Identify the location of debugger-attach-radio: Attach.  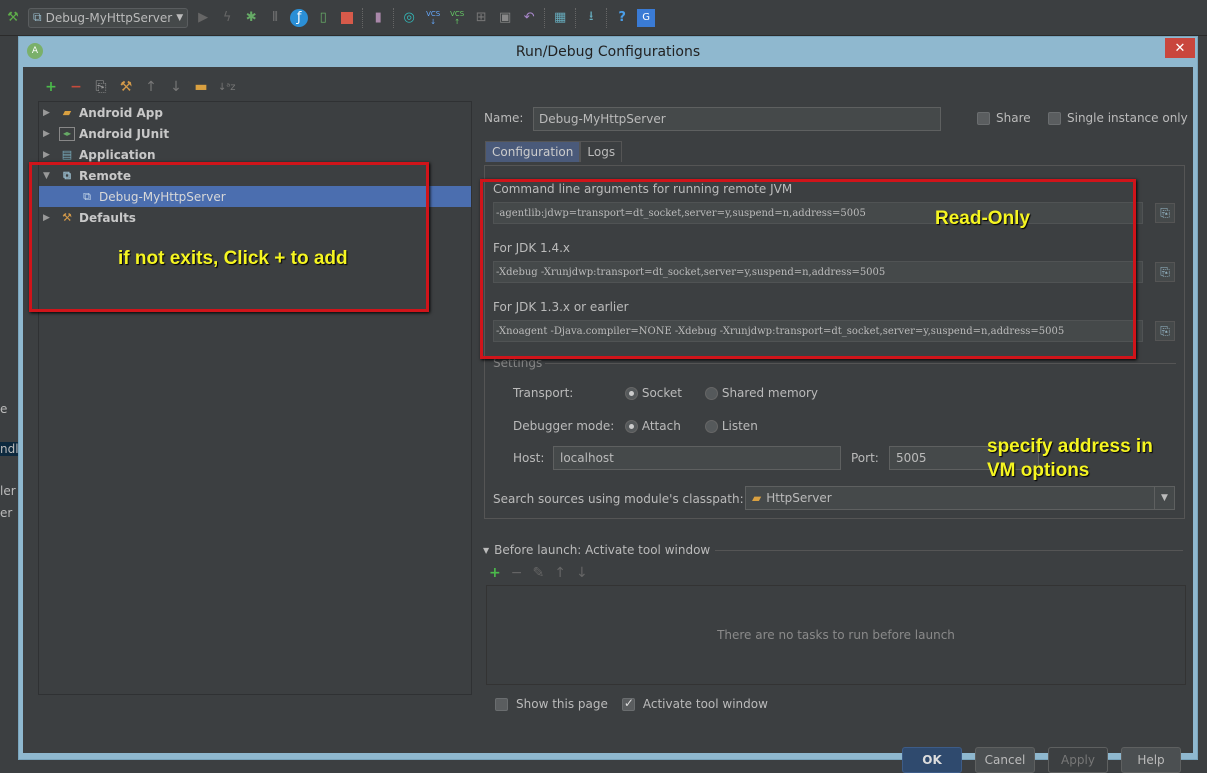
(653, 426).